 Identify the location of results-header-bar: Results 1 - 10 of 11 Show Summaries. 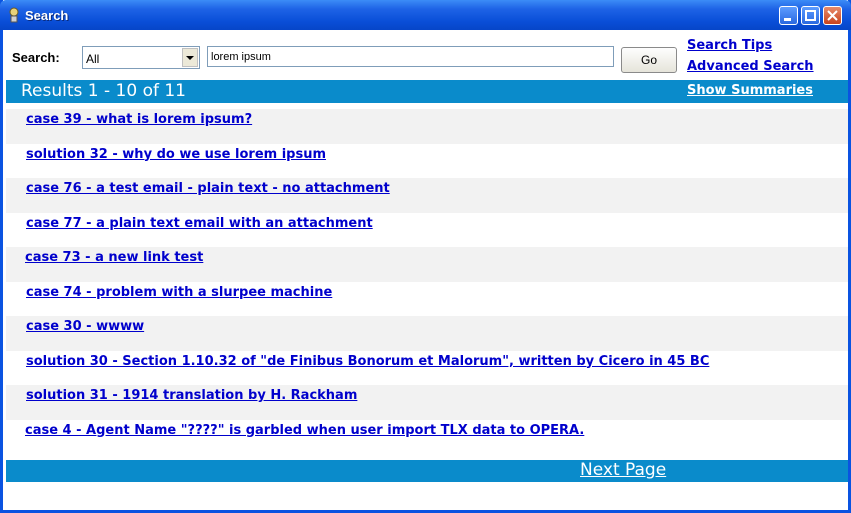
(427, 91).